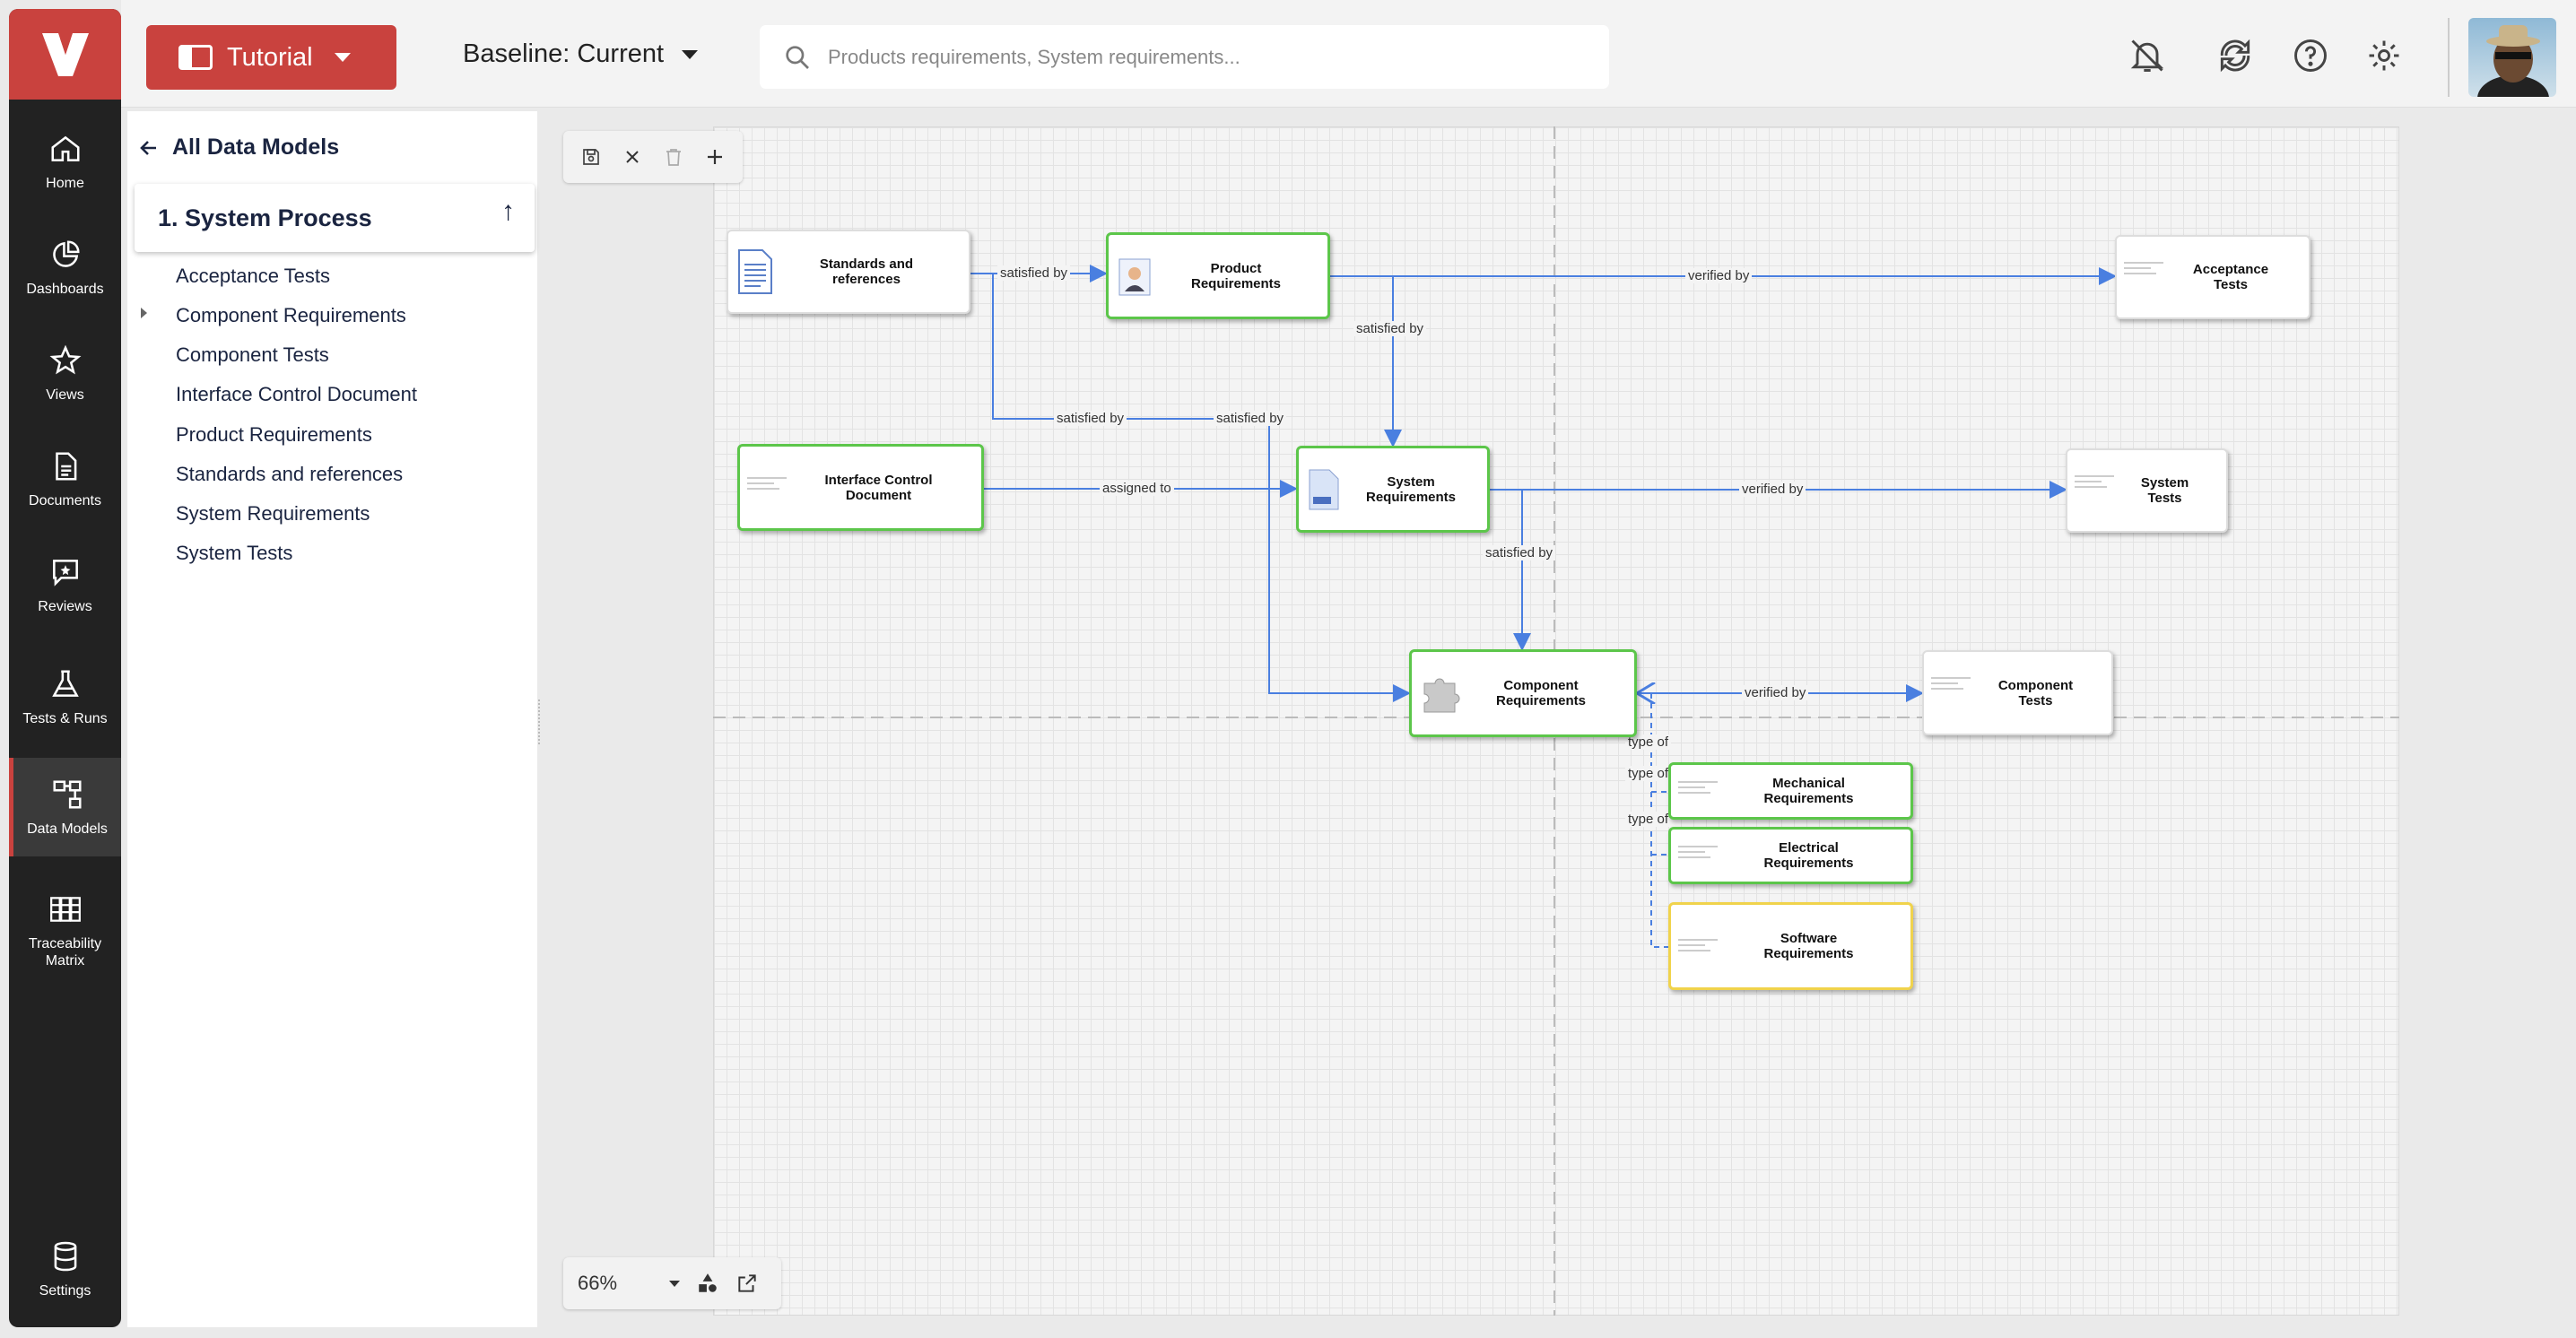  What do you see at coordinates (591, 157) in the screenshot?
I see `save-icon` at bounding box center [591, 157].